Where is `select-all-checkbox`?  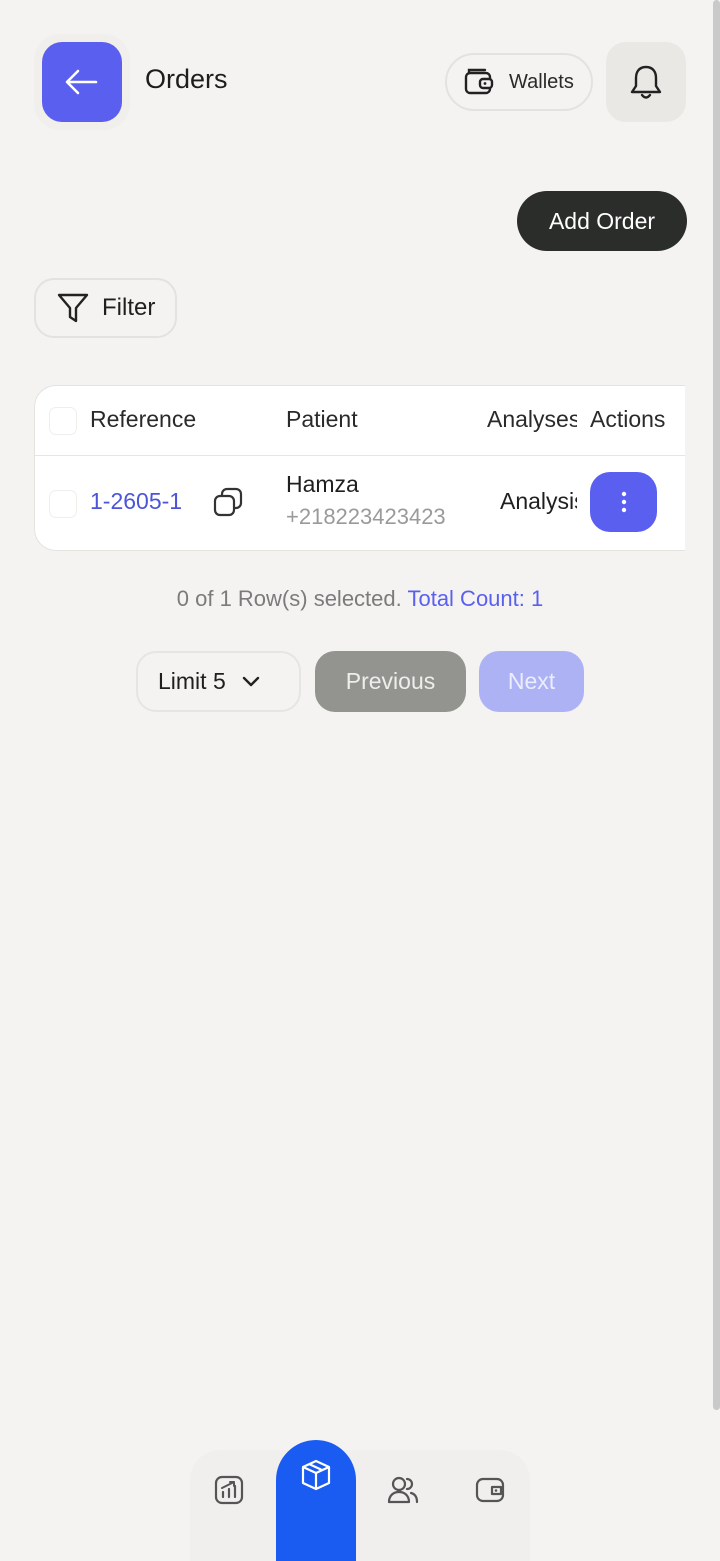 select-all-checkbox is located at coordinates (63, 421).